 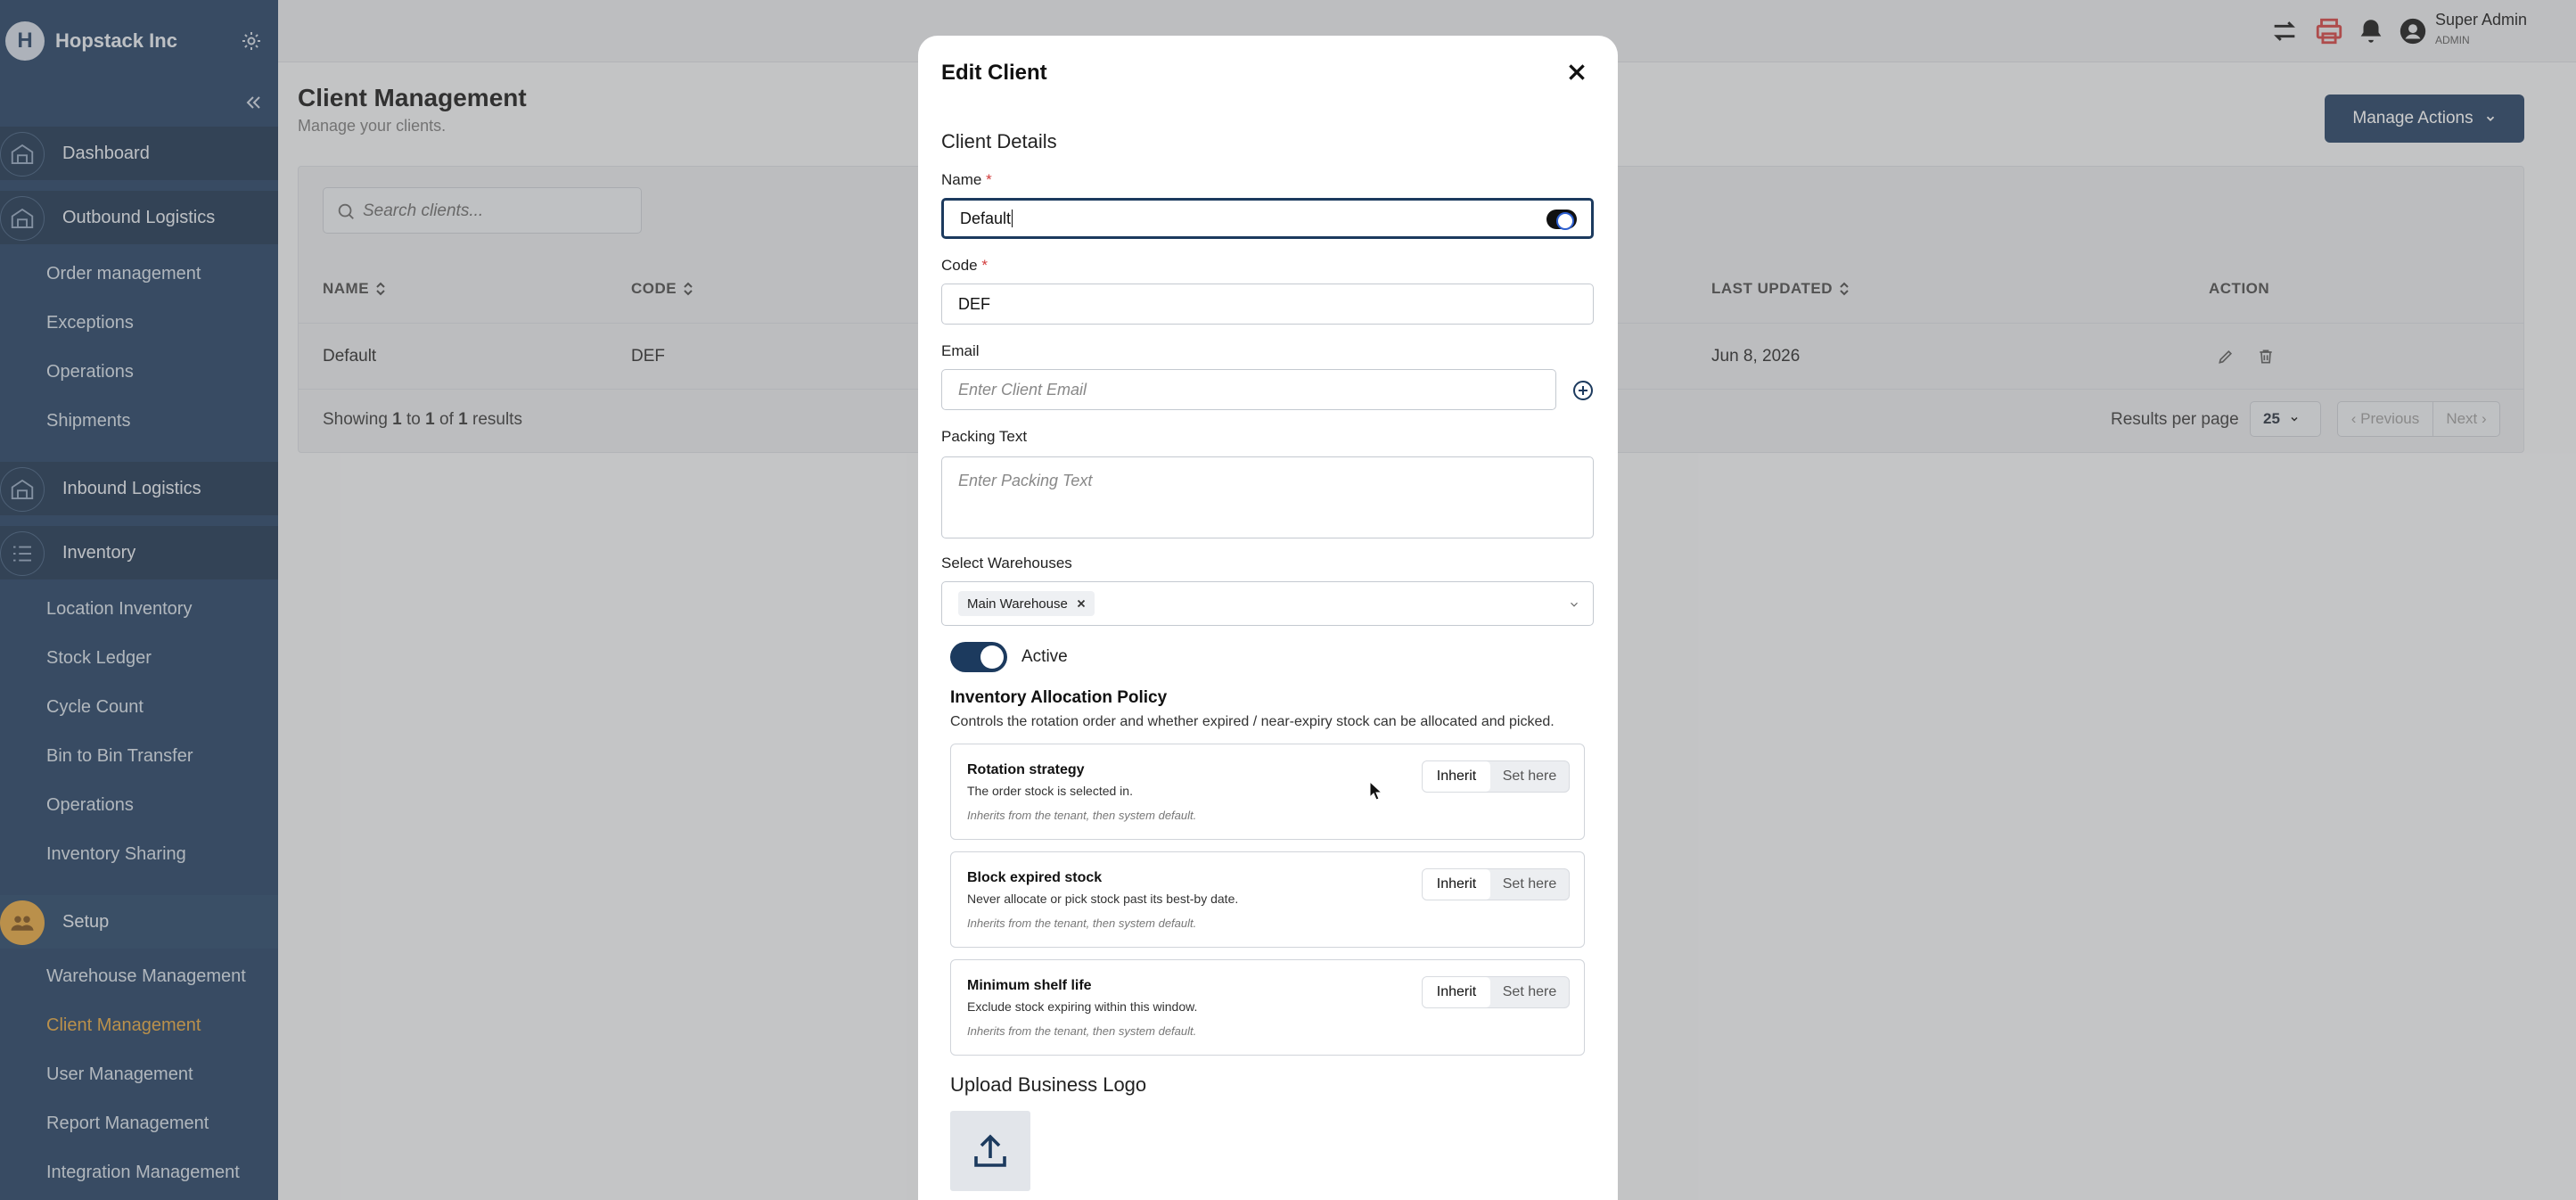 I want to click on upload-logo-button, so click(x=990, y=1151).